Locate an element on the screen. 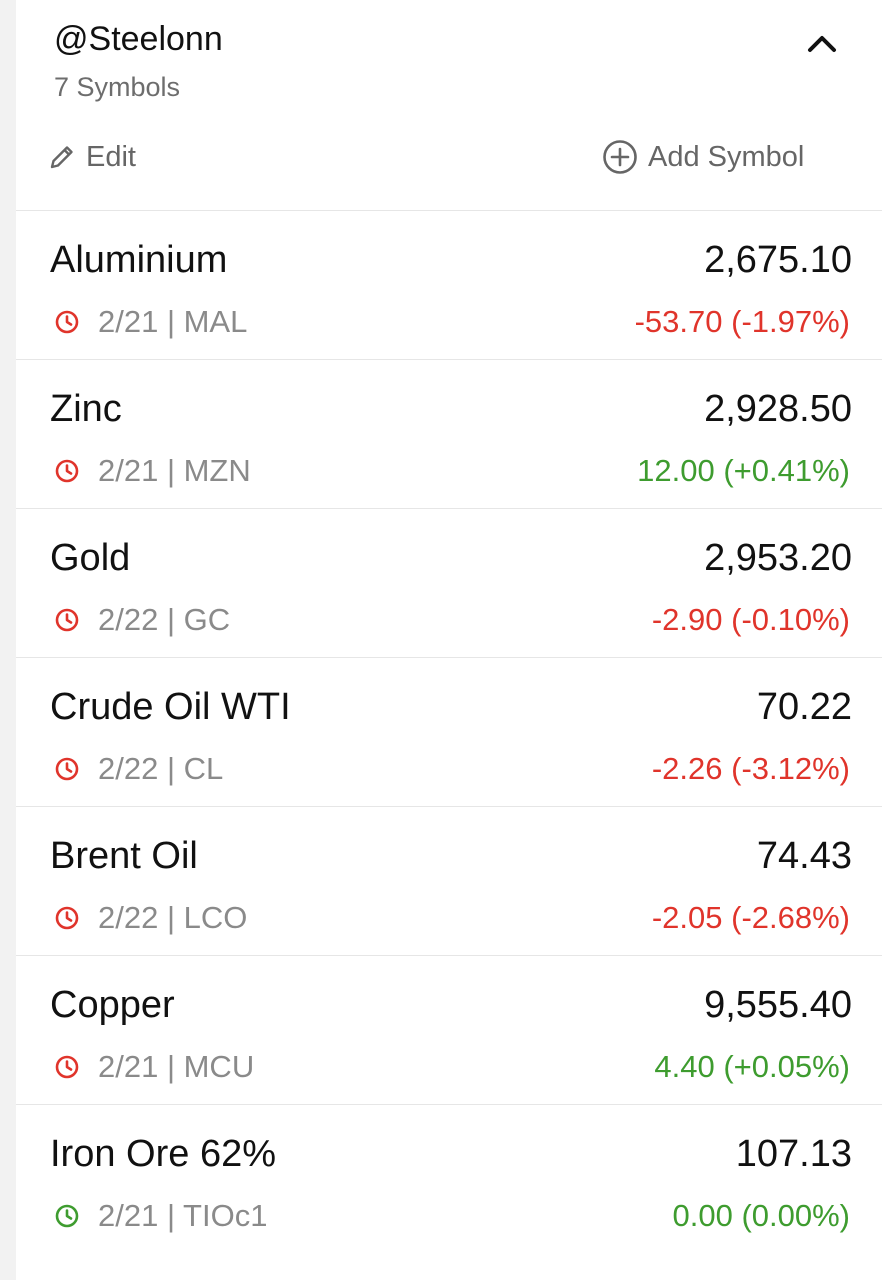  symbol-meta: 2/21 | MCU is located at coordinates (154, 1067).